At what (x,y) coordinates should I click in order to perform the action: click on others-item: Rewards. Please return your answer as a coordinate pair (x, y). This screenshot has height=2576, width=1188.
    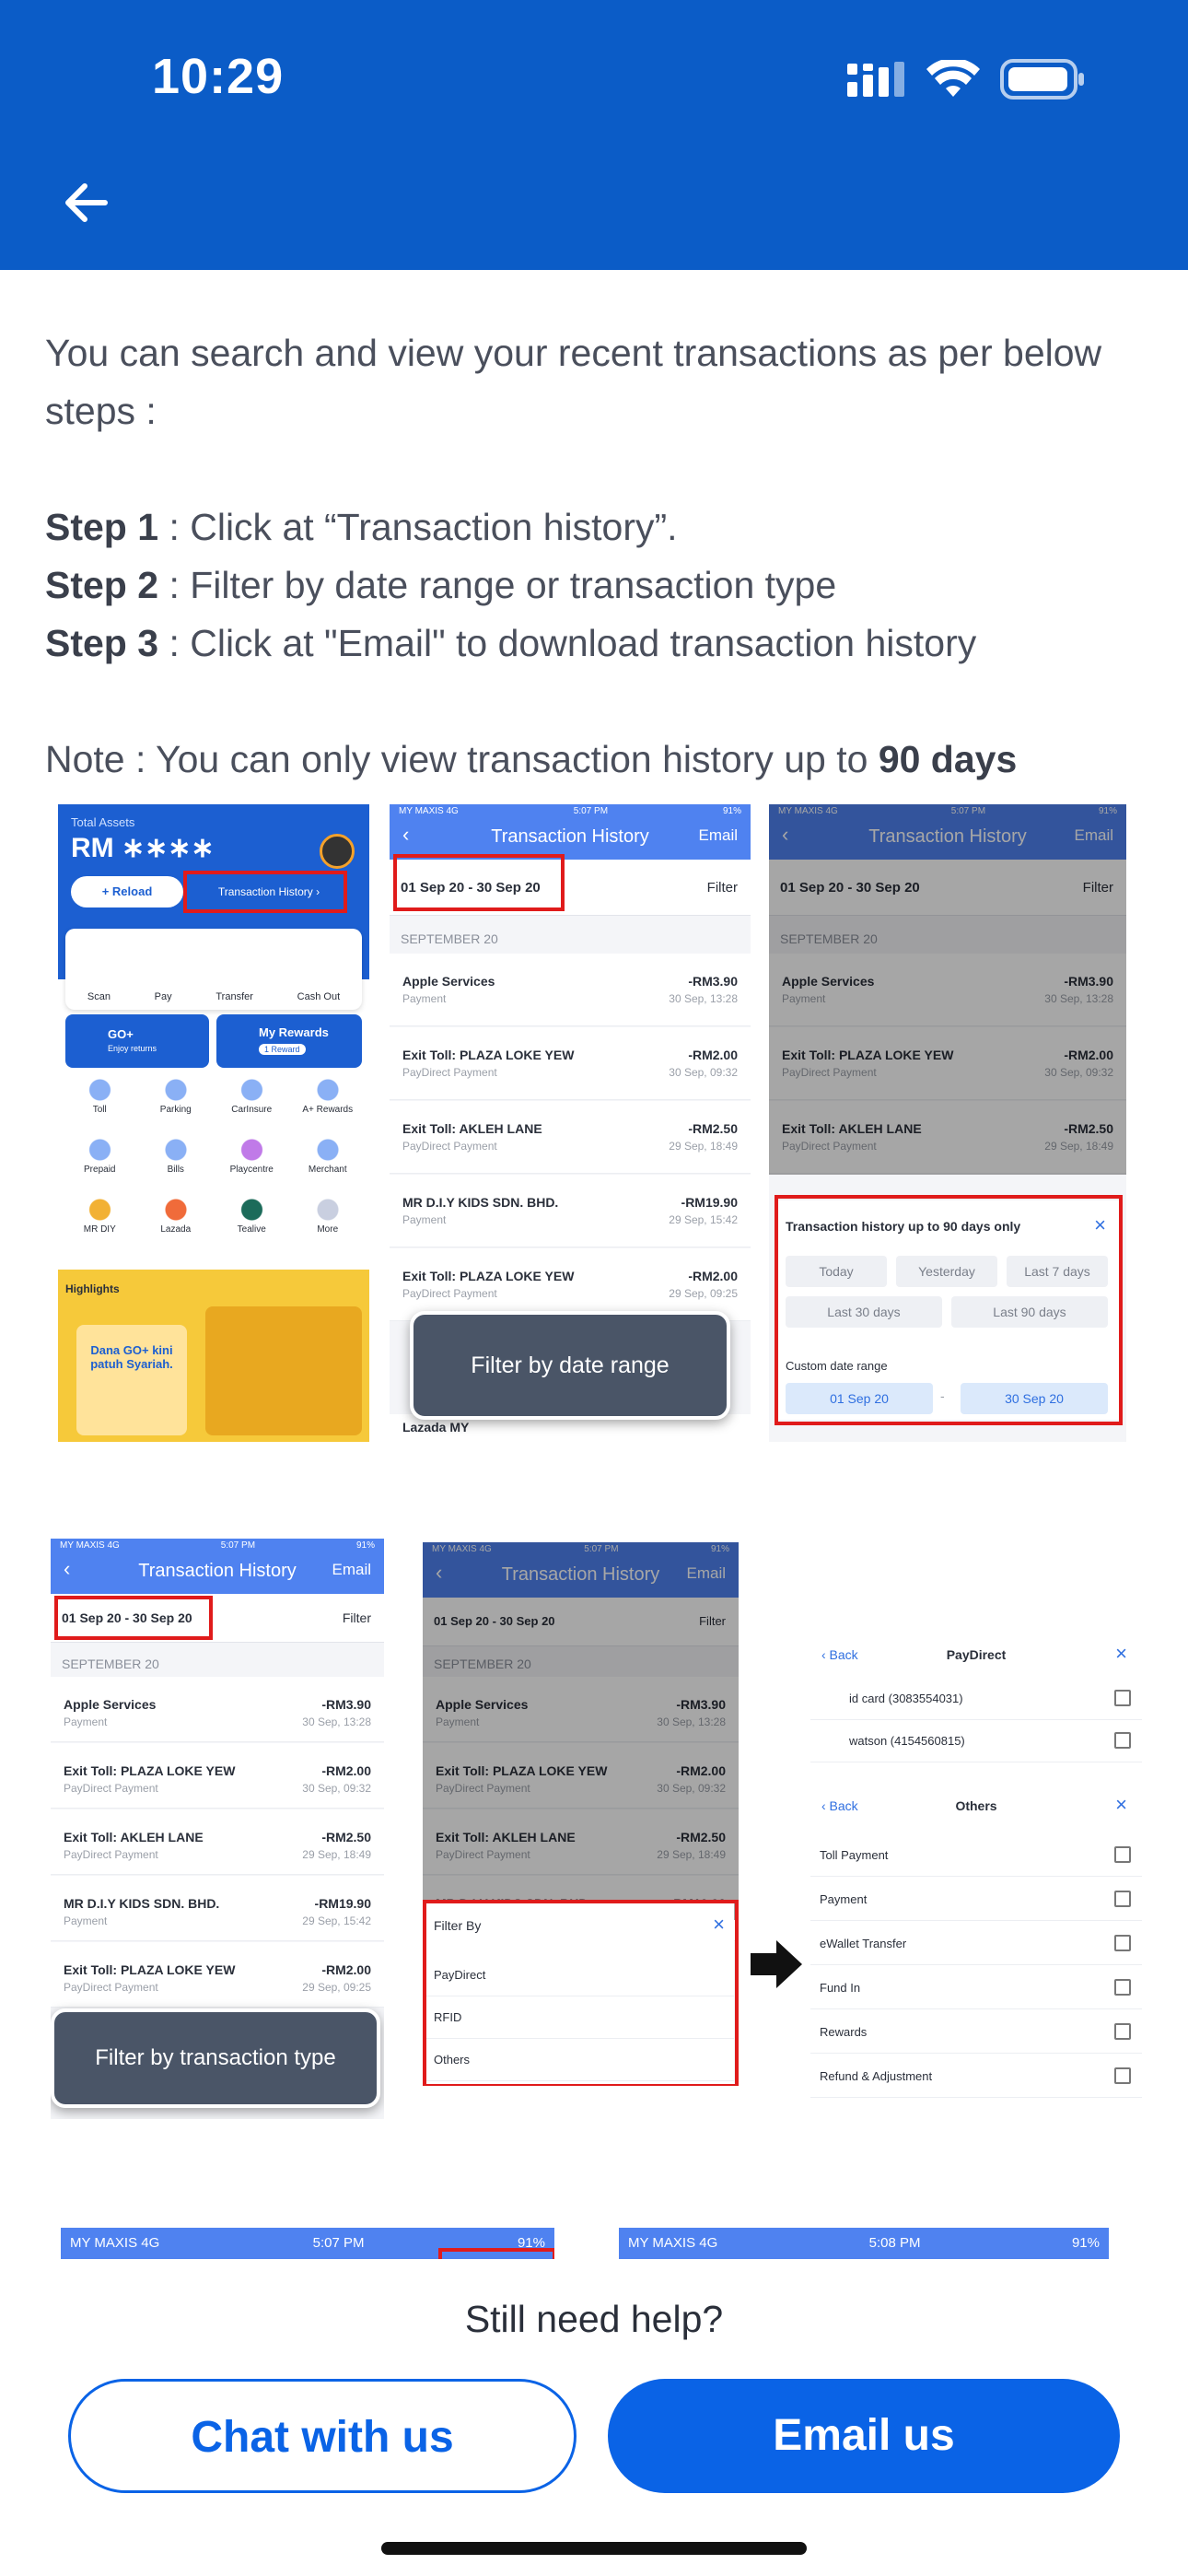
    Looking at the image, I should click on (976, 2032).